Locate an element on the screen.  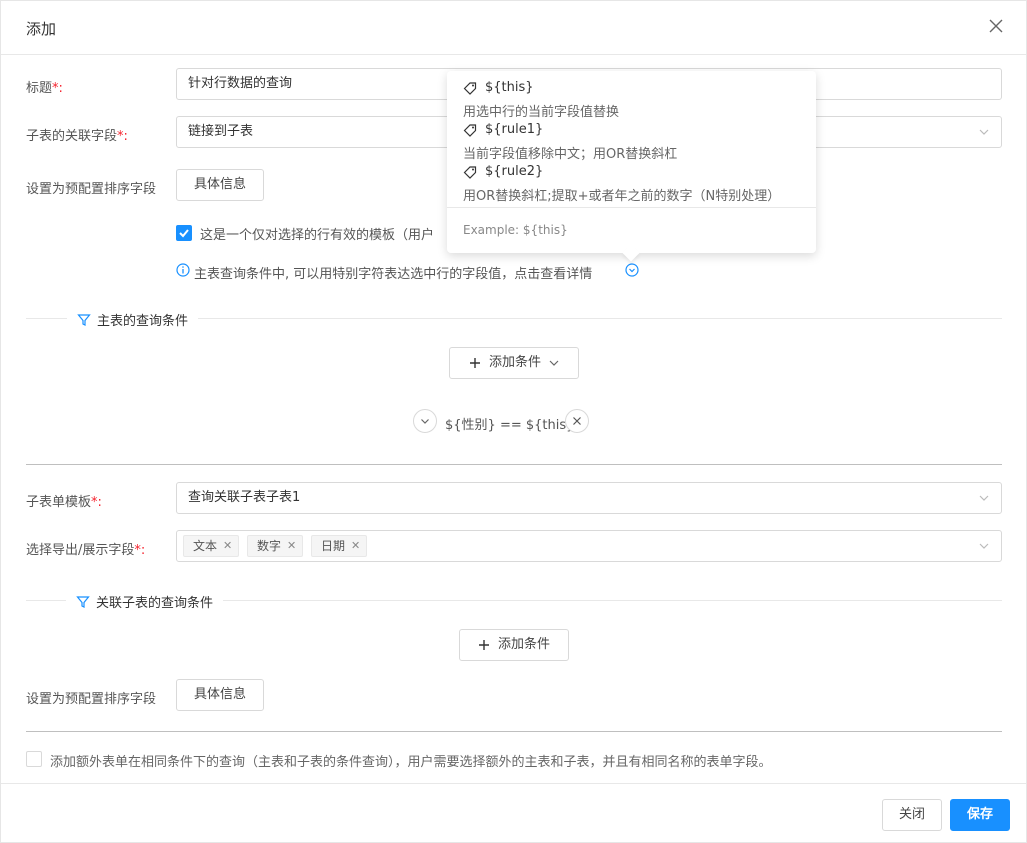
fields-multiselect: 文本 ✕ 数字 ✕ 日期 ✕ is located at coordinates (589, 546).